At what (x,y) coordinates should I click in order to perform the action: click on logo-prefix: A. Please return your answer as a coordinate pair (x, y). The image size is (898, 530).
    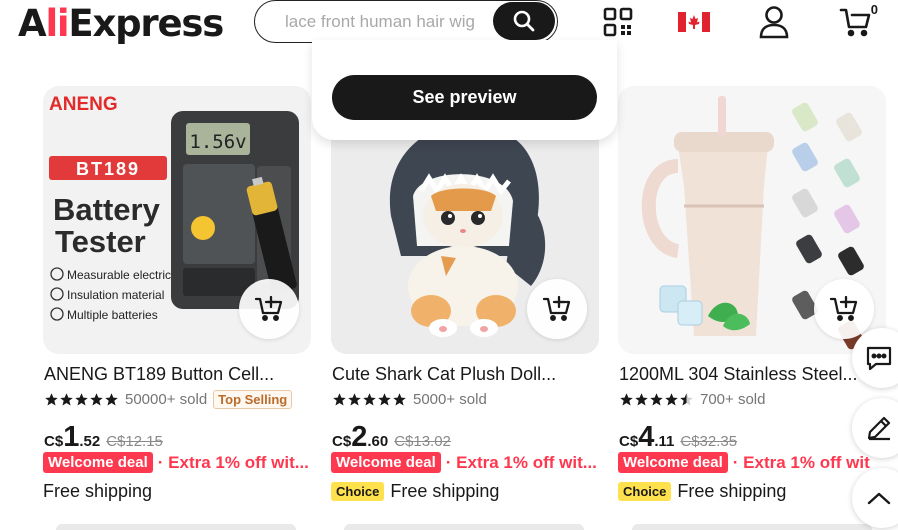
    Looking at the image, I should click on (32, 23).